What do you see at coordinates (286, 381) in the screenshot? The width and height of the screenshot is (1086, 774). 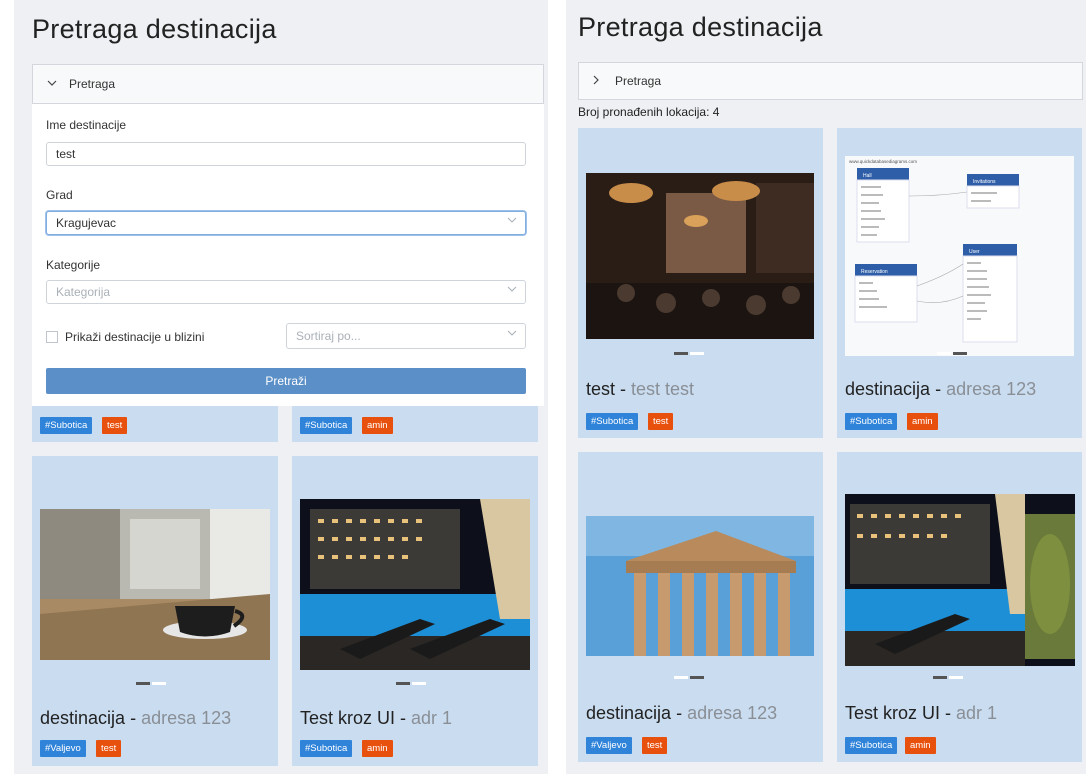 I see `search-button: Pretraži` at bounding box center [286, 381].